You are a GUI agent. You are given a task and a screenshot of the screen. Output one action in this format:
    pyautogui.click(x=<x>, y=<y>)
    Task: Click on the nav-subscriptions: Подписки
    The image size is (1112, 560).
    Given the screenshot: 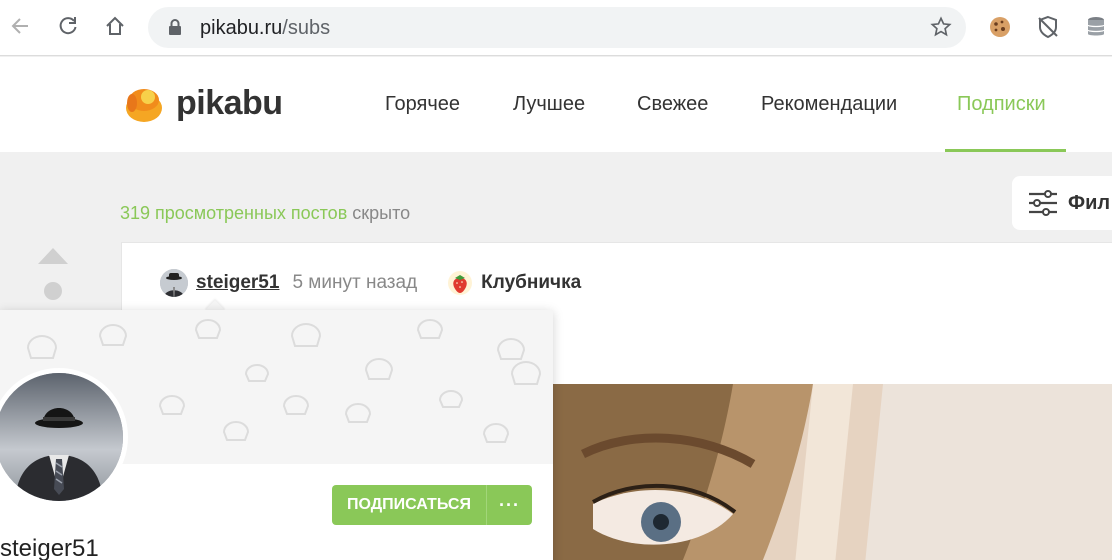 What is the action you would take?
    pyautogui.click(x=1001, y=104)
    